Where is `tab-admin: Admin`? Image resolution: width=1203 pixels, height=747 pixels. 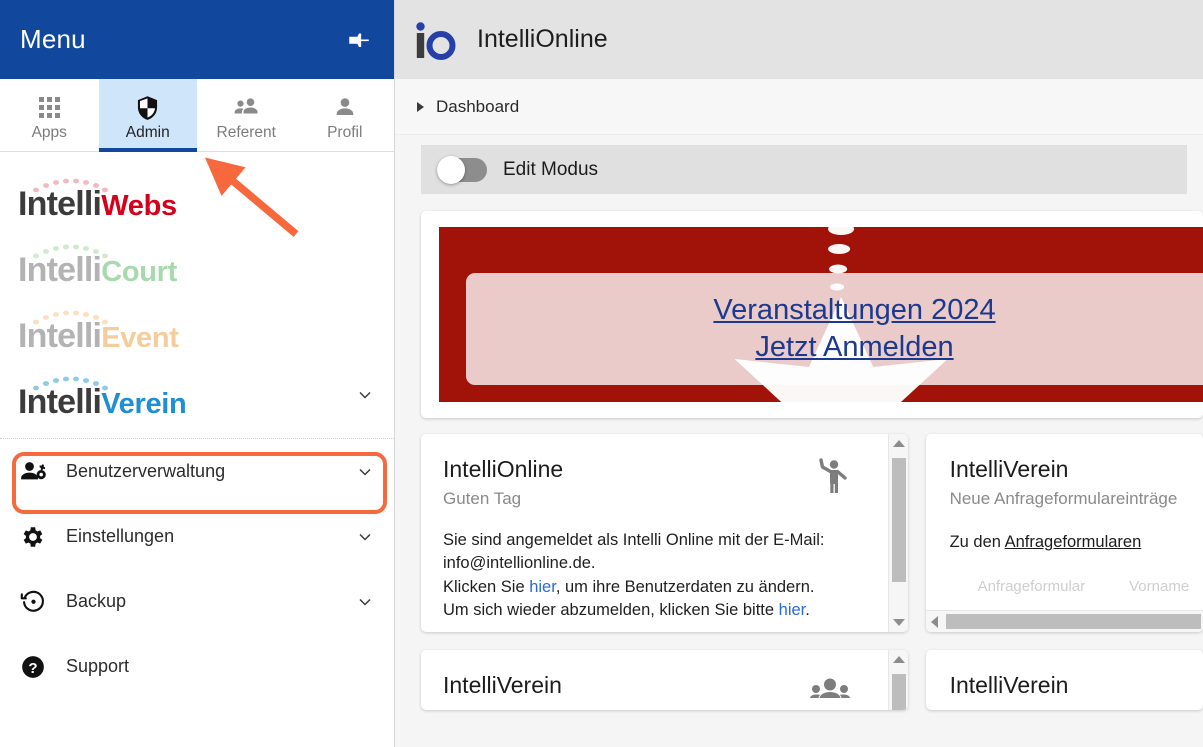
tab-admin: Admin is located at coordinates (147, 115).